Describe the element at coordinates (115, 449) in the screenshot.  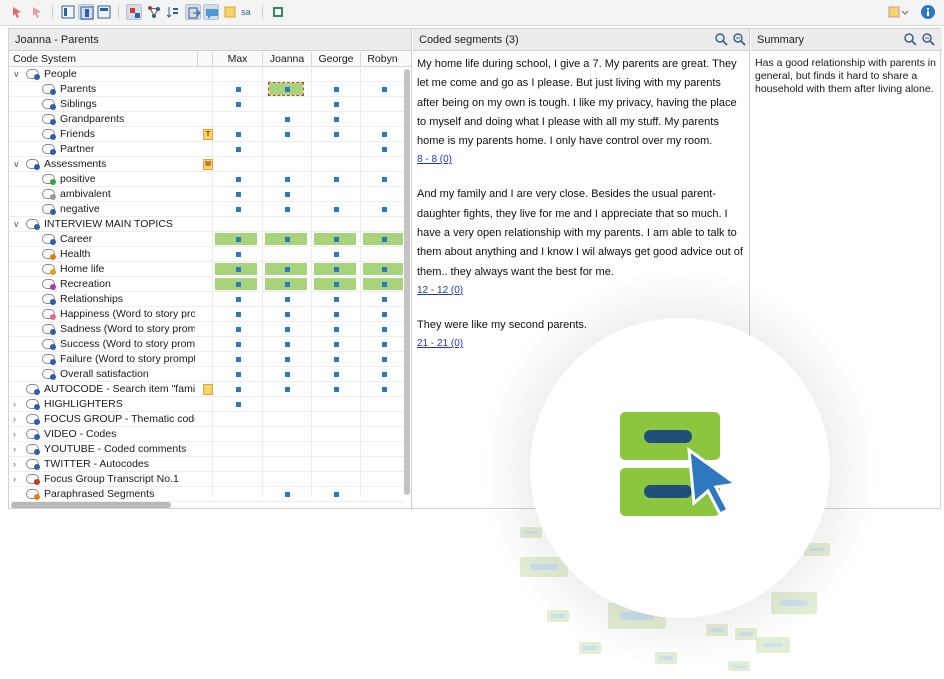
I see `code-label: YOUTUBE - Coded comments` at that location.